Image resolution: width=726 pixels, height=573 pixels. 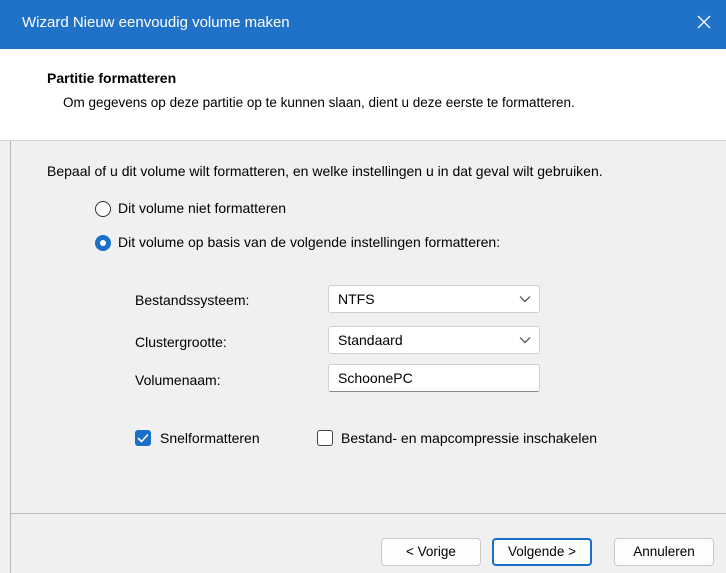 What do you see at coordinates (375, 378) in the screenshot?
I see `volume-name-value: SchoonePC` at bounding box center [375, 378].